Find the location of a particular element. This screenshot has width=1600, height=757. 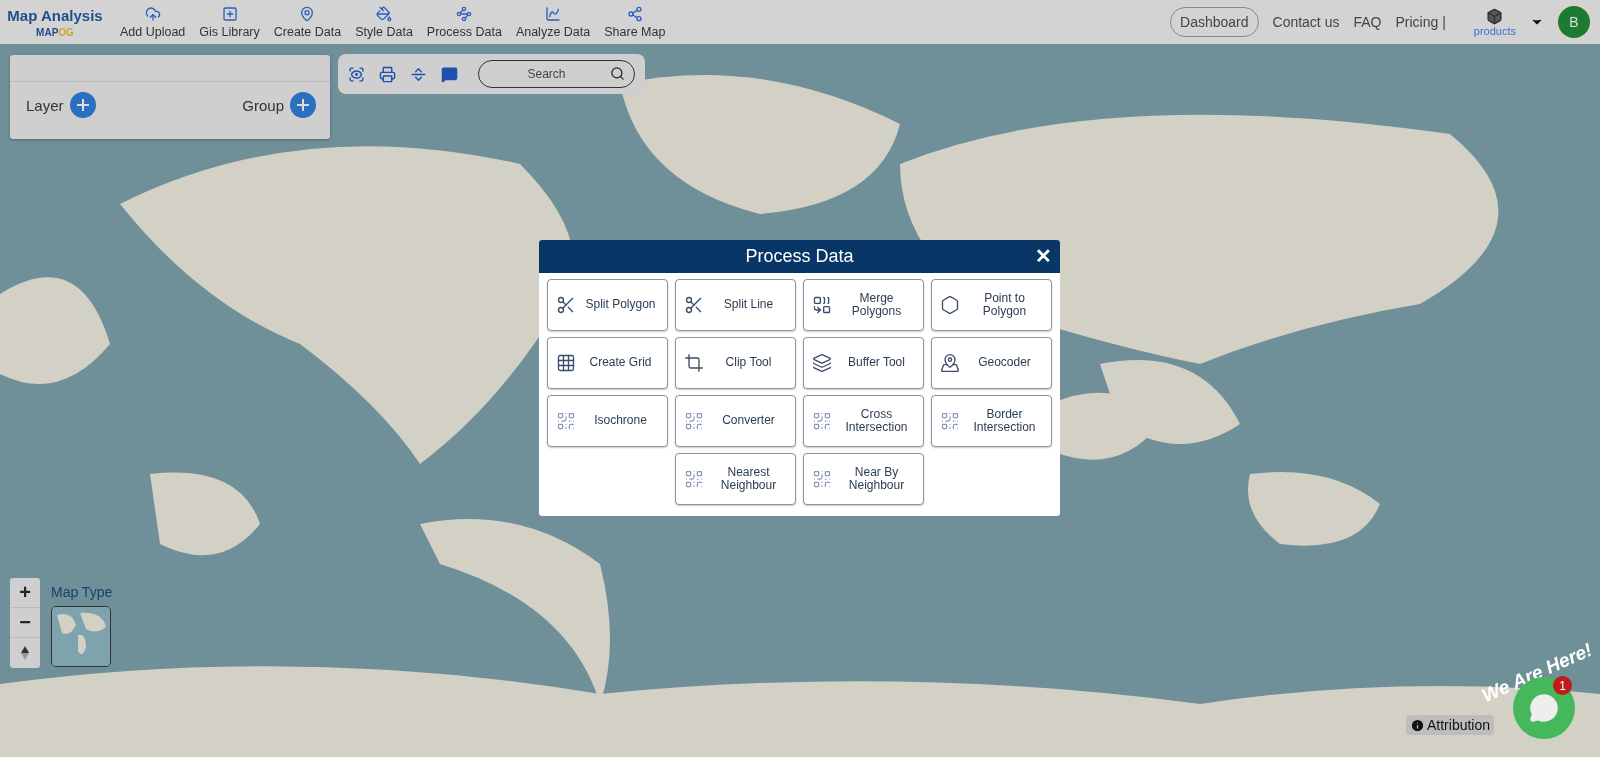

layers-icon is located at coordinates (822, 363).